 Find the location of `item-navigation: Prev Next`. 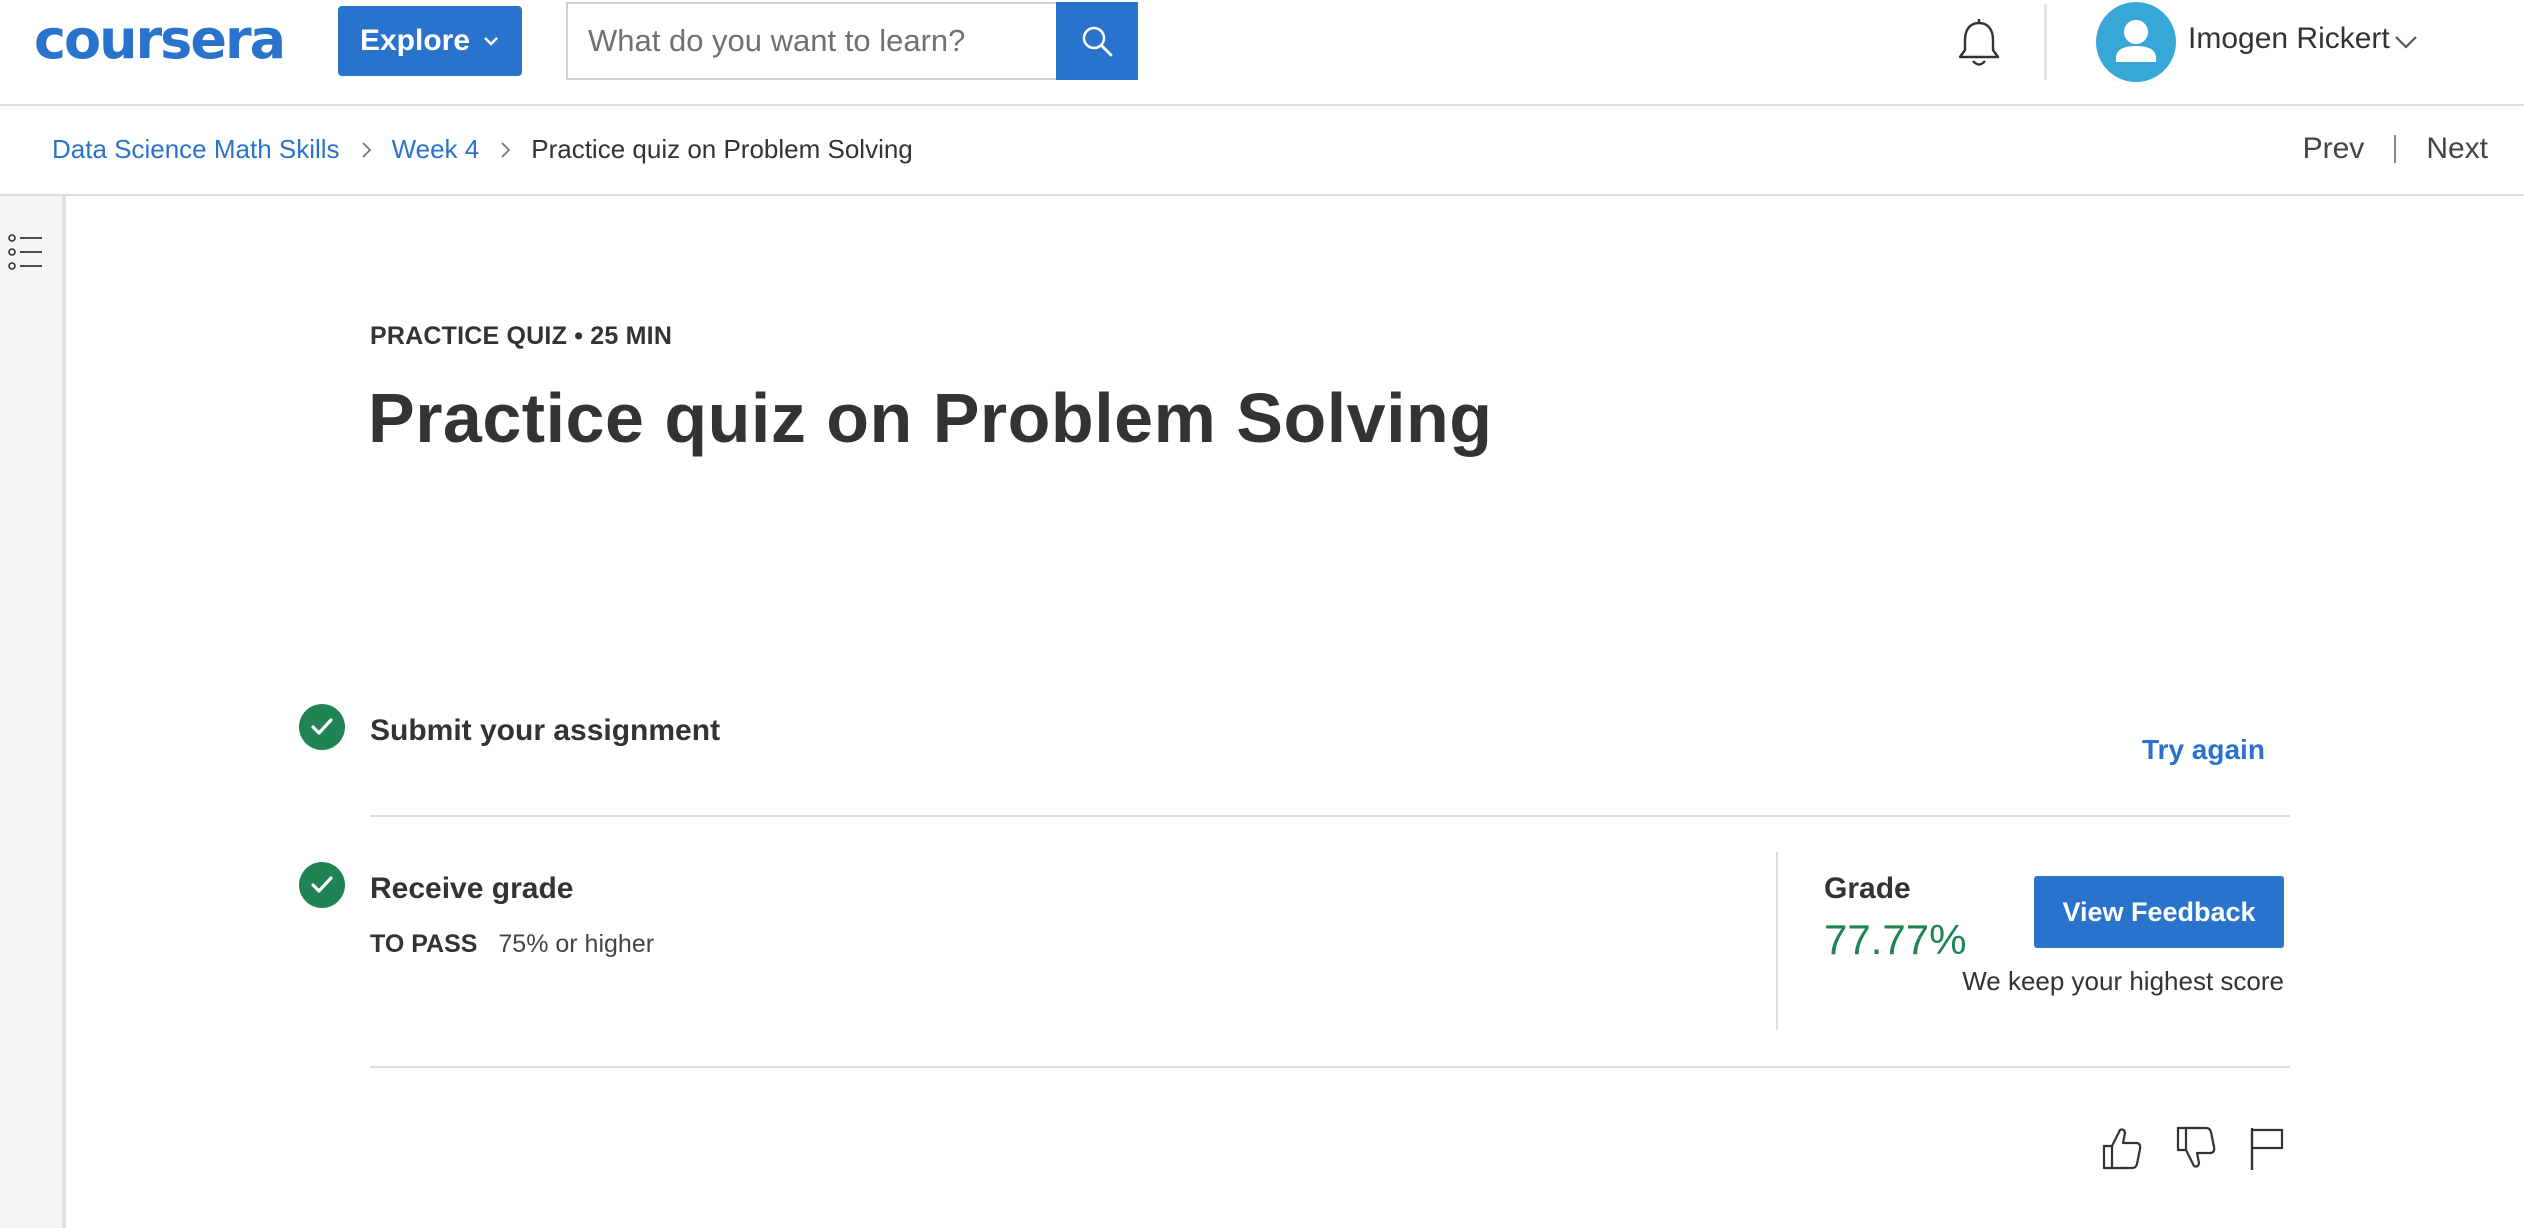

item-navigation: Prev Next is located at coordinates (2395, 149).